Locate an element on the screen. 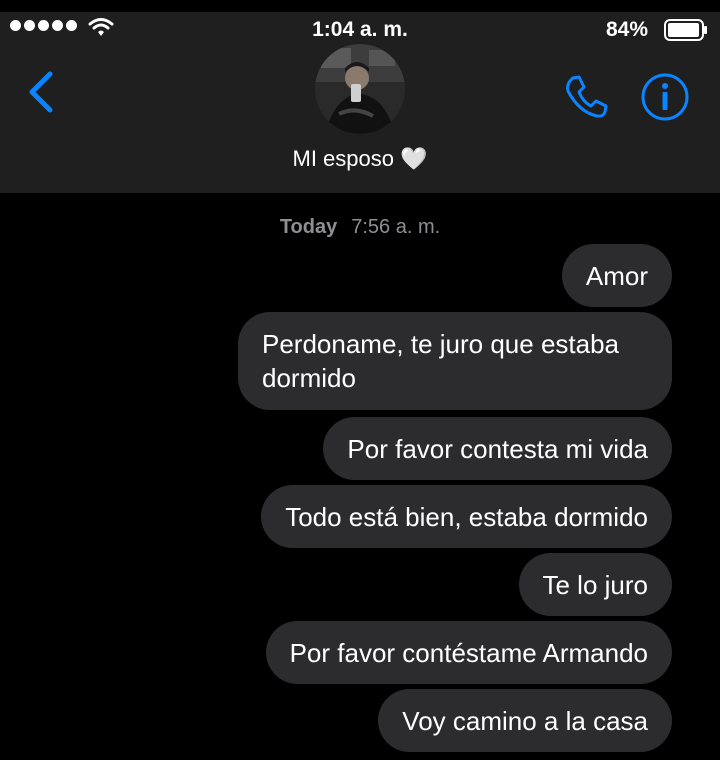 The height and width of the screenshot is (760, 720). back-chevron-icon is located at coordinates (41, 92).